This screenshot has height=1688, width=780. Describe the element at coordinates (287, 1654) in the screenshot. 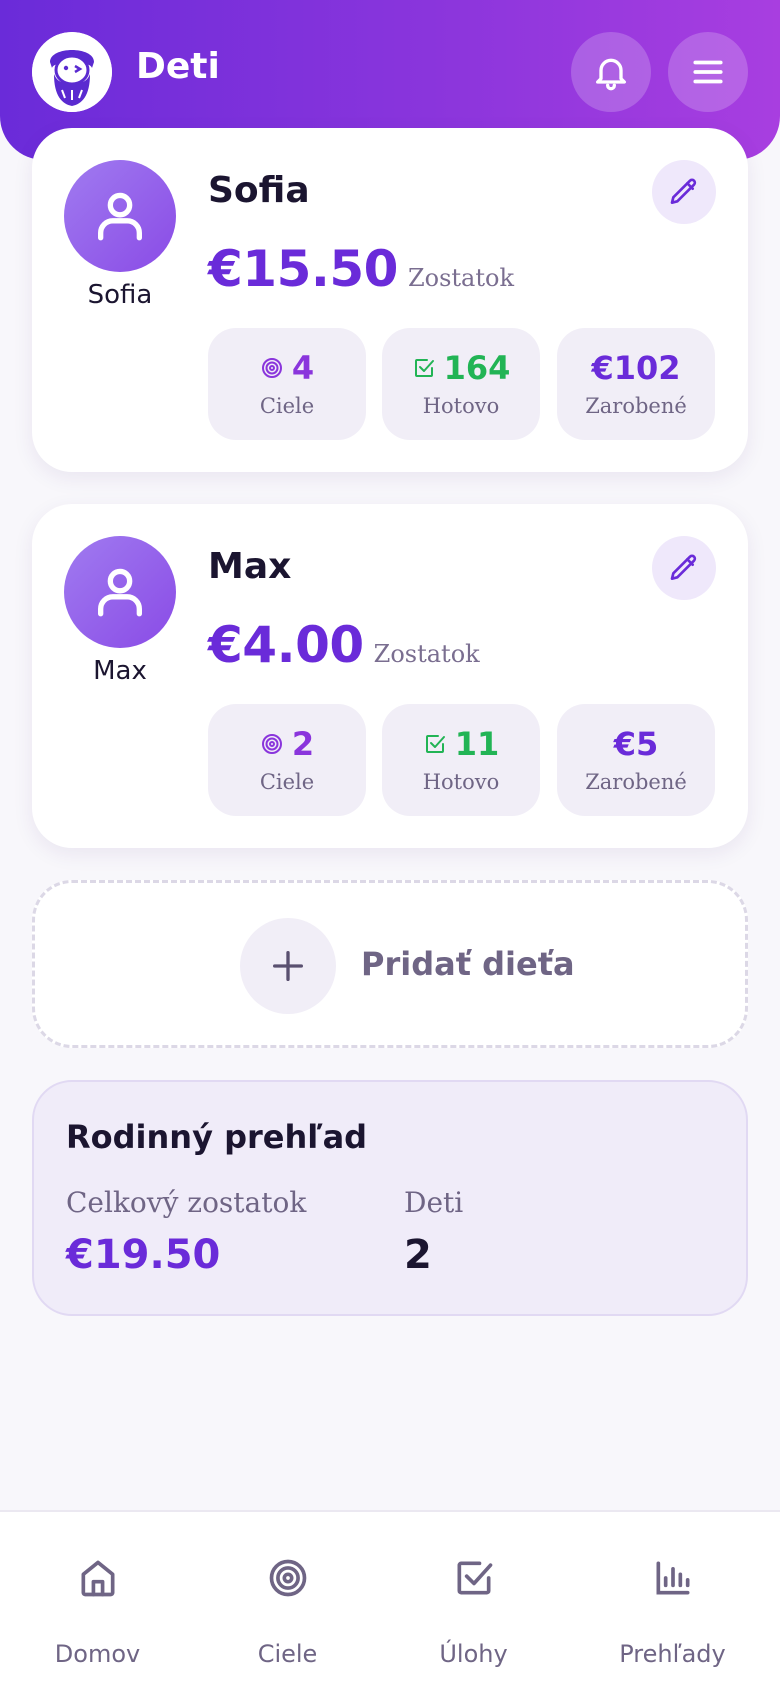

I see `nav-label: Ciele` at that location.